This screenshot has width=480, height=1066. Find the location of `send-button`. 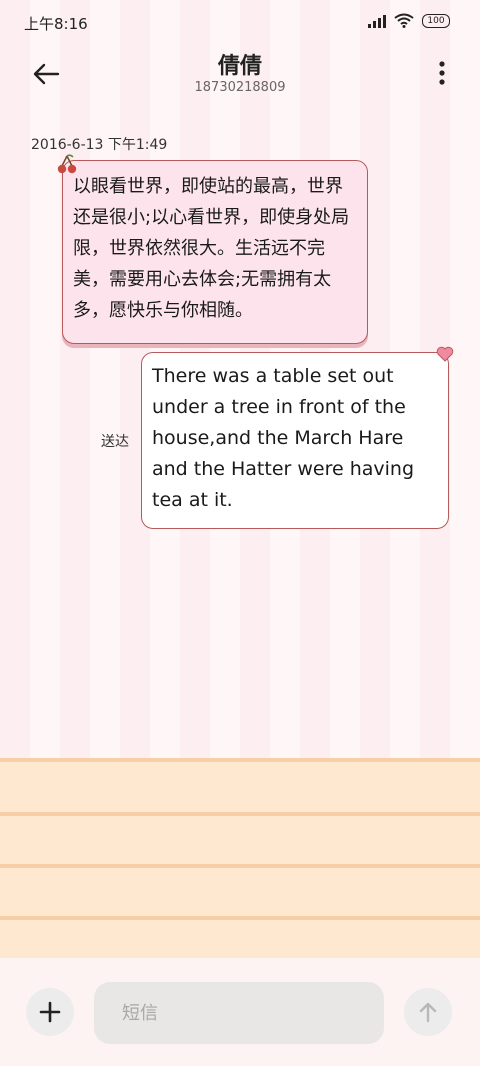

send-button is located at coordinates (428, 1012).